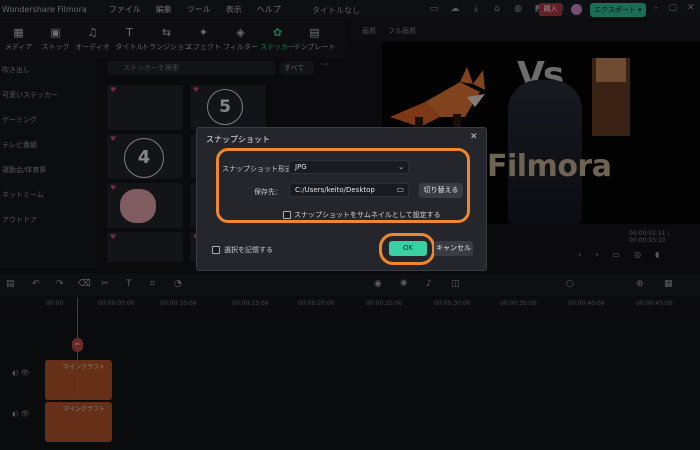 Image resolution: width=700 pixels, height=450 pixels. What do you see at coordinates (238, 139) in the screenshot?
I see `dialog-title: スナップショット` at bounding box center [238, 139].